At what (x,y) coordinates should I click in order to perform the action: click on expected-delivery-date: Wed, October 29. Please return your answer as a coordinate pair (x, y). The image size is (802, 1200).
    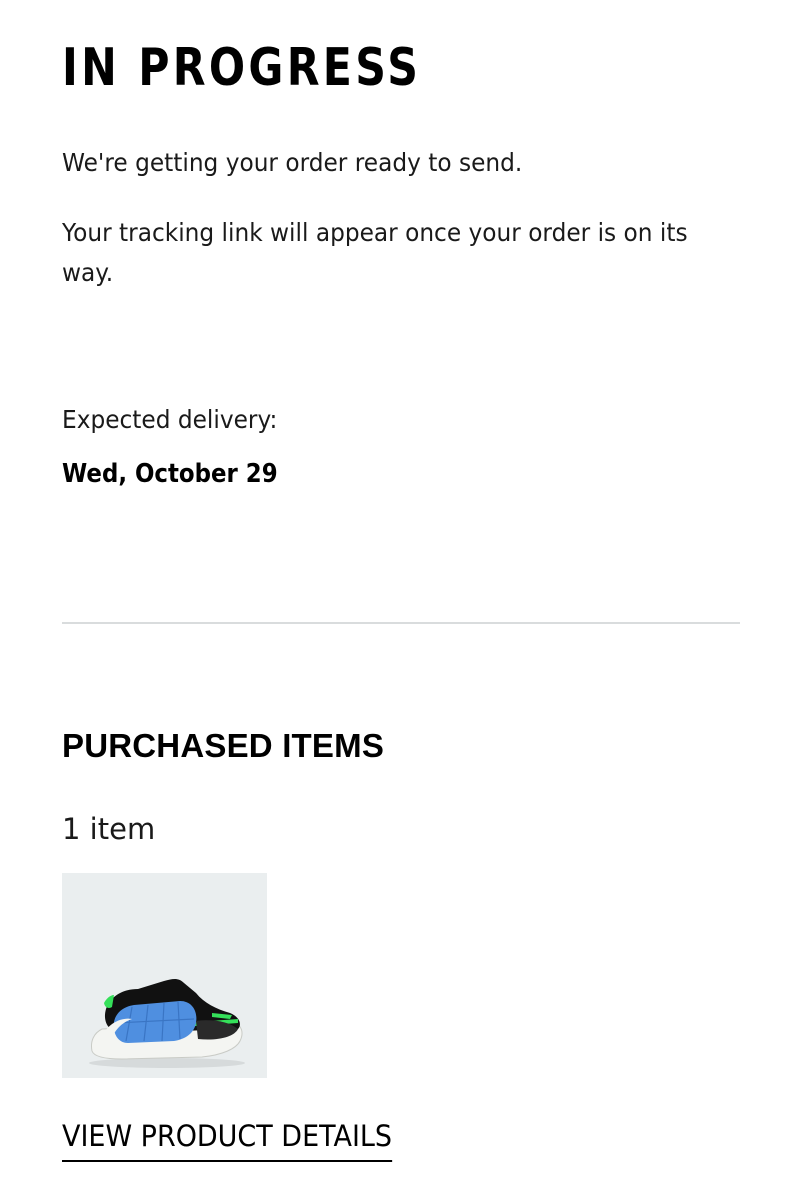
    Looking at the image, I should click on (170, 474).